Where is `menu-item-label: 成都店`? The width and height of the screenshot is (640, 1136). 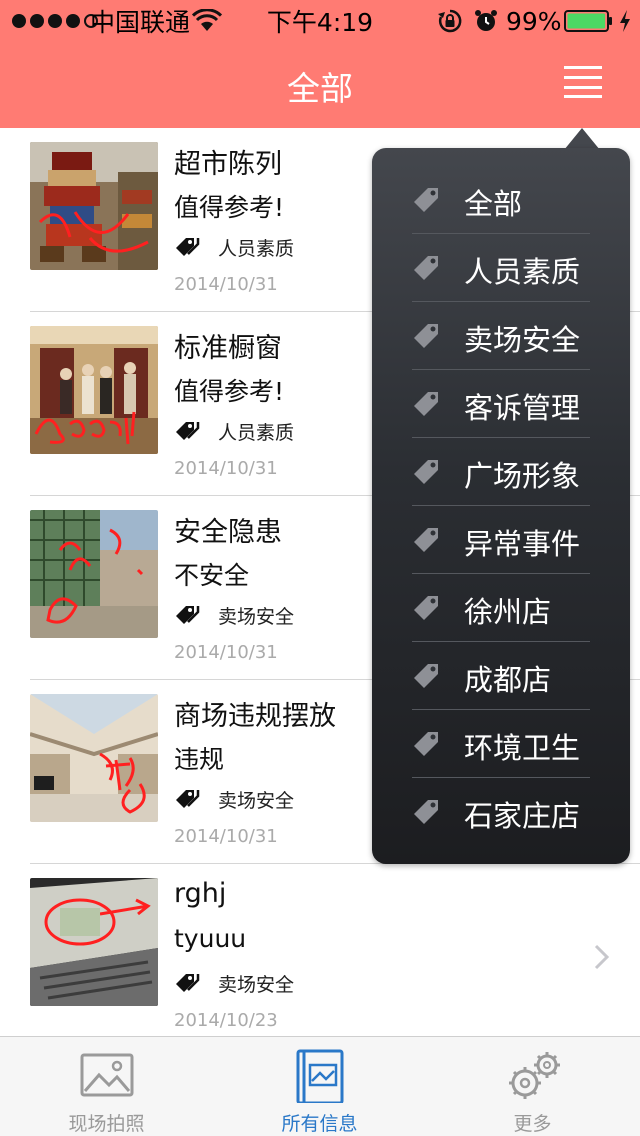
menu-item-label: 成都店 is located at coordinates (508, 680).